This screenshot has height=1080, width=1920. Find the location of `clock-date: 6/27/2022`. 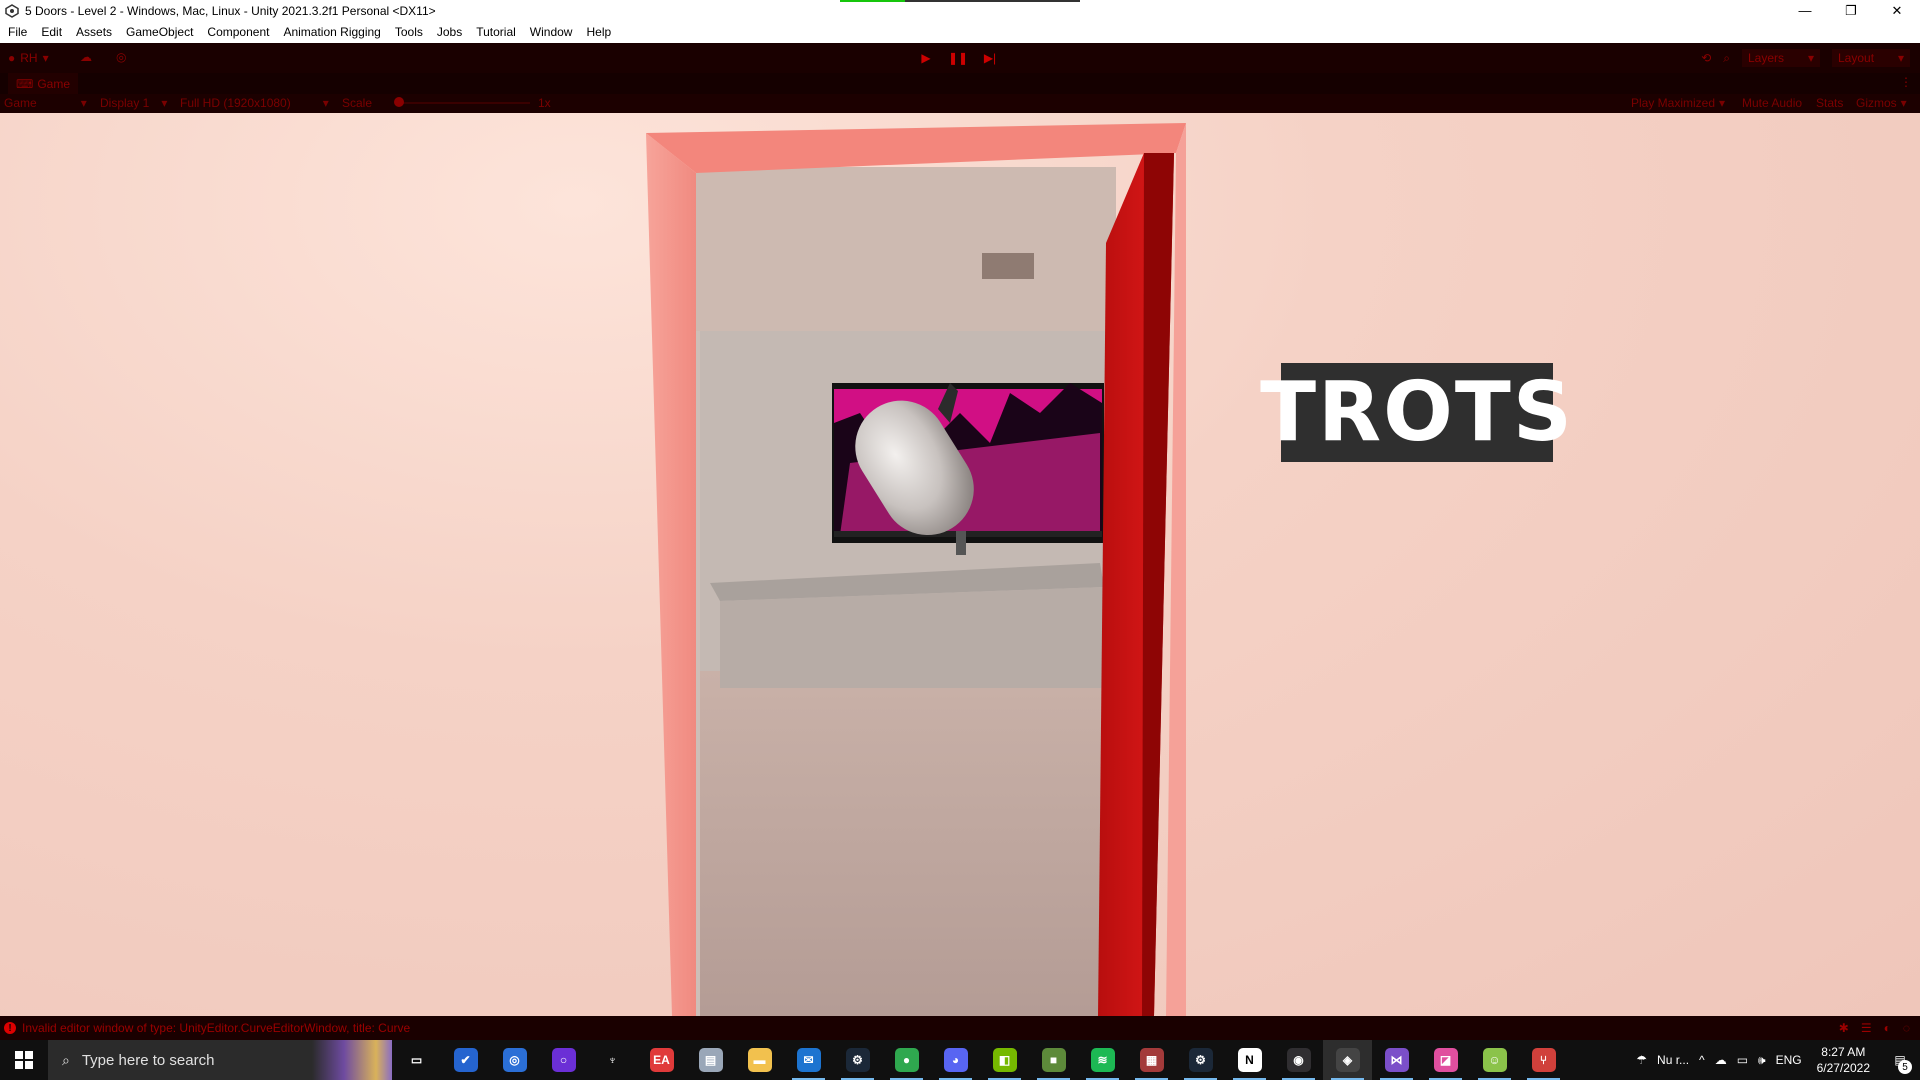

clock-date: 6/27/2022 is located at coordinates (1843, 1068).